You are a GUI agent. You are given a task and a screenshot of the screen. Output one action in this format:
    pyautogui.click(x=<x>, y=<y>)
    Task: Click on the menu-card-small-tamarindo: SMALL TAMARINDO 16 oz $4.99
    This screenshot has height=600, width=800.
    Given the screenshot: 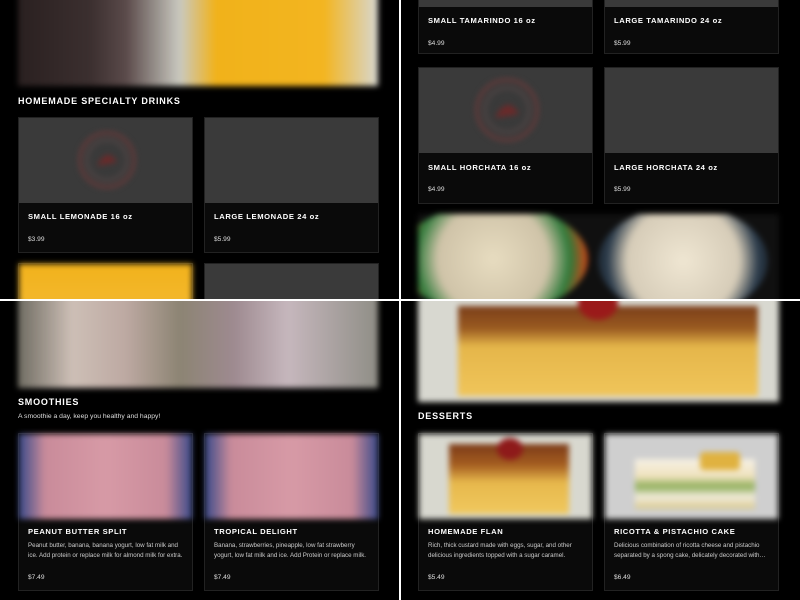 What is the action you would take?
    pyautogui.click(x=505, y=27)
    